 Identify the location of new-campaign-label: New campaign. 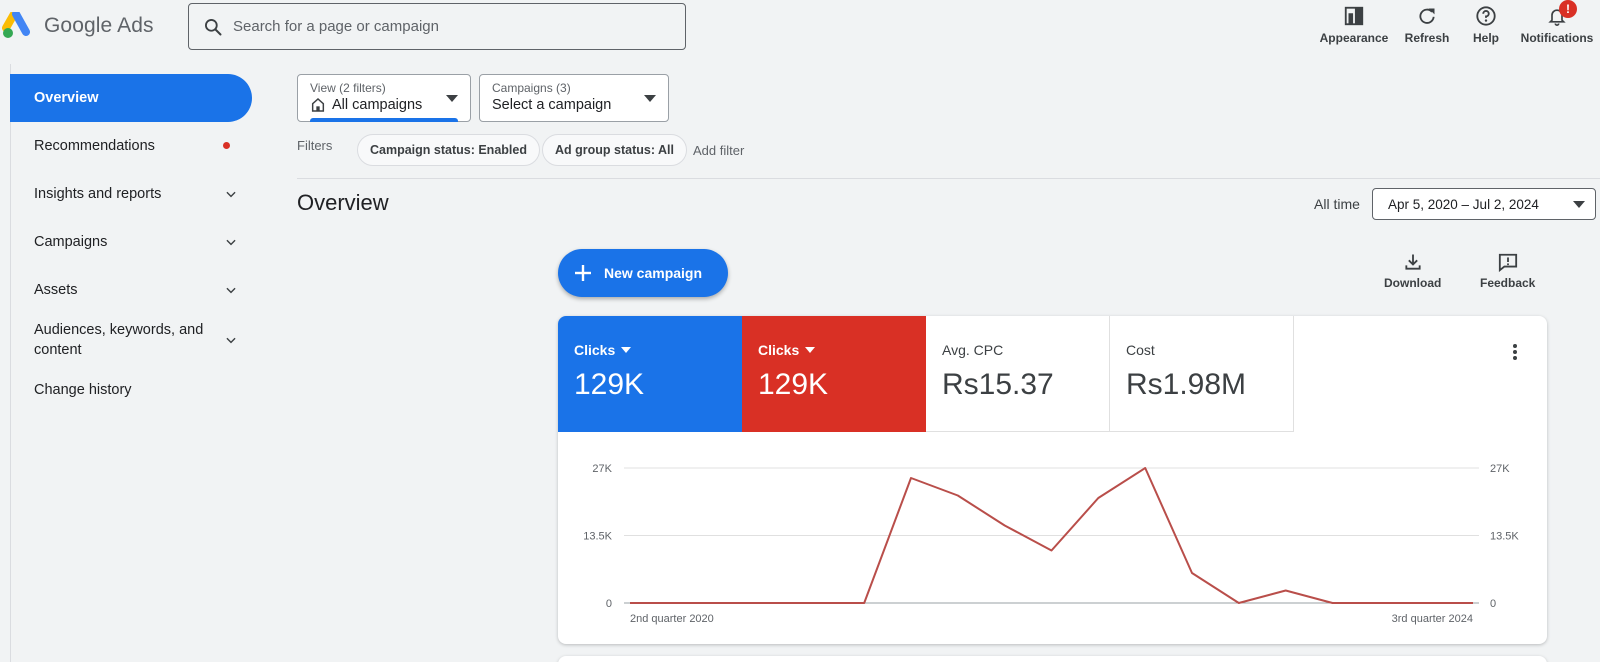
(653, 273).